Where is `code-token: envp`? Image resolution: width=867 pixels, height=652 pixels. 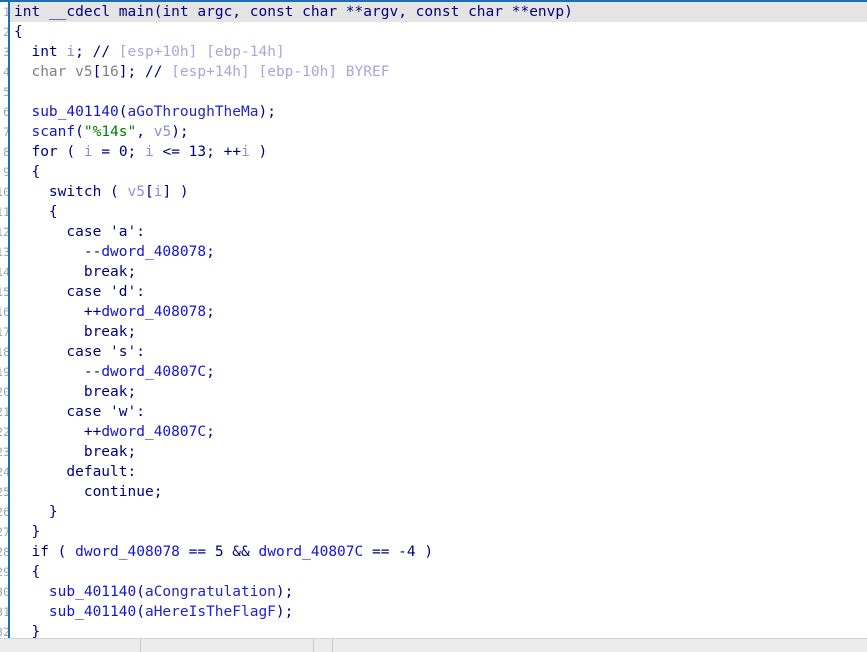 code-token: envp is located at coordinates (547, 12).